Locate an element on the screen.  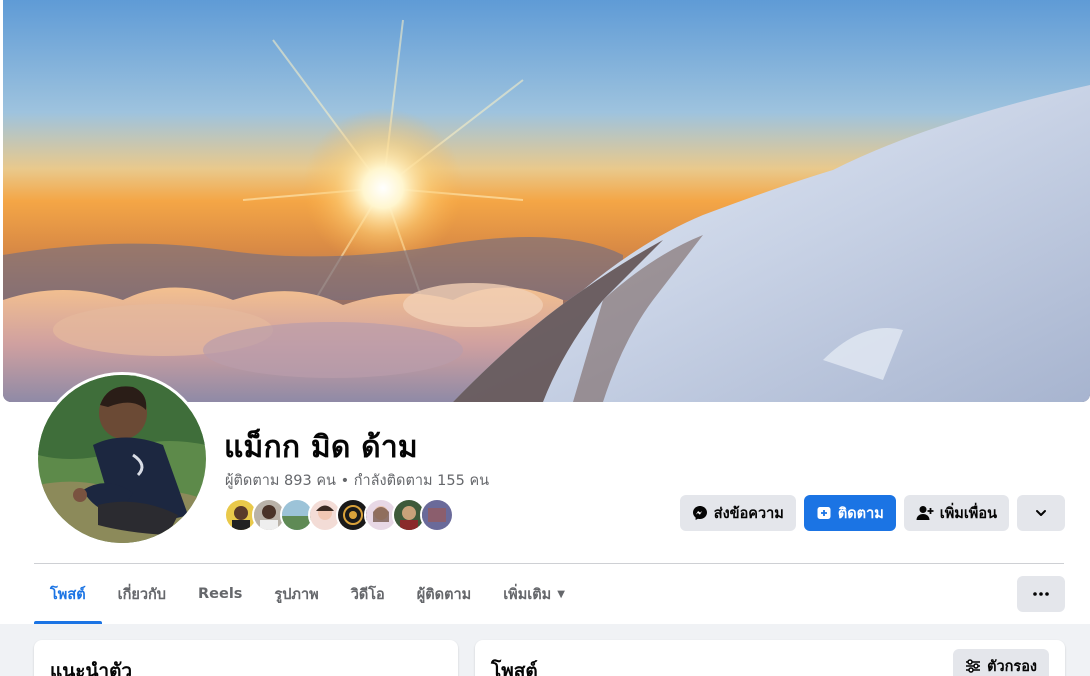
add-friend-button: เพิ่มเพื่อน is located at coordinates (956, 513).